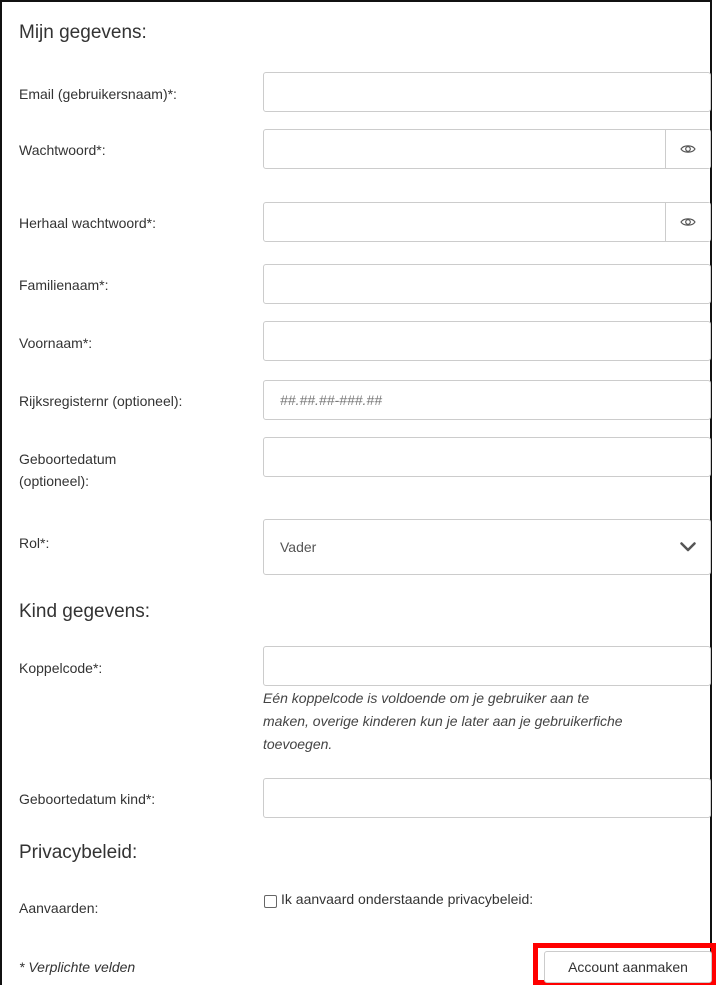 Image resolution: width=716 pixels, height=985 pixels. Describe the element at coordinates (56, 343) in the screenshot. I see `firstname-label: Voornaam*:` at that location.